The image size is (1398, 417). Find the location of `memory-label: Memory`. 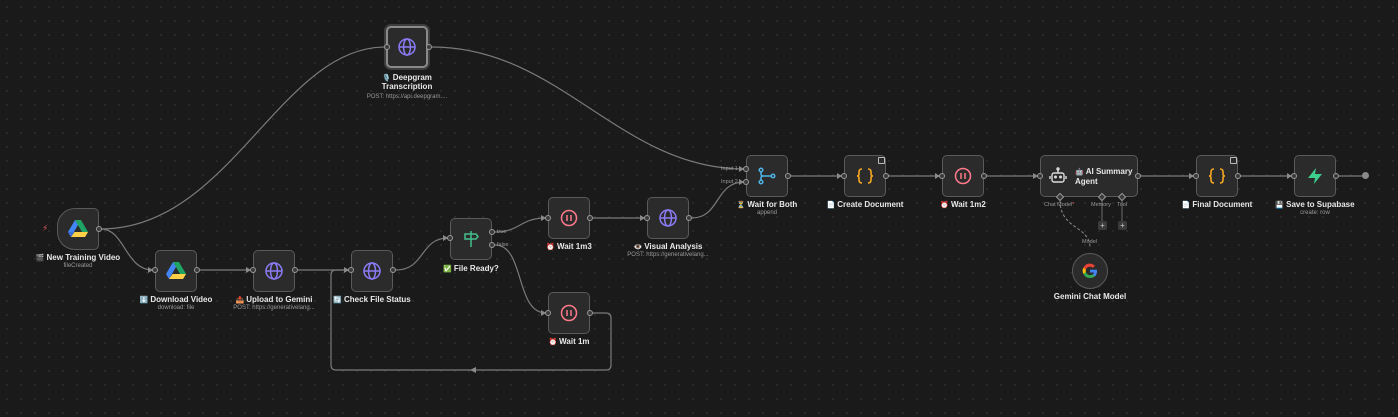

memory-label: Memory is located at coordinates (1101, 205).